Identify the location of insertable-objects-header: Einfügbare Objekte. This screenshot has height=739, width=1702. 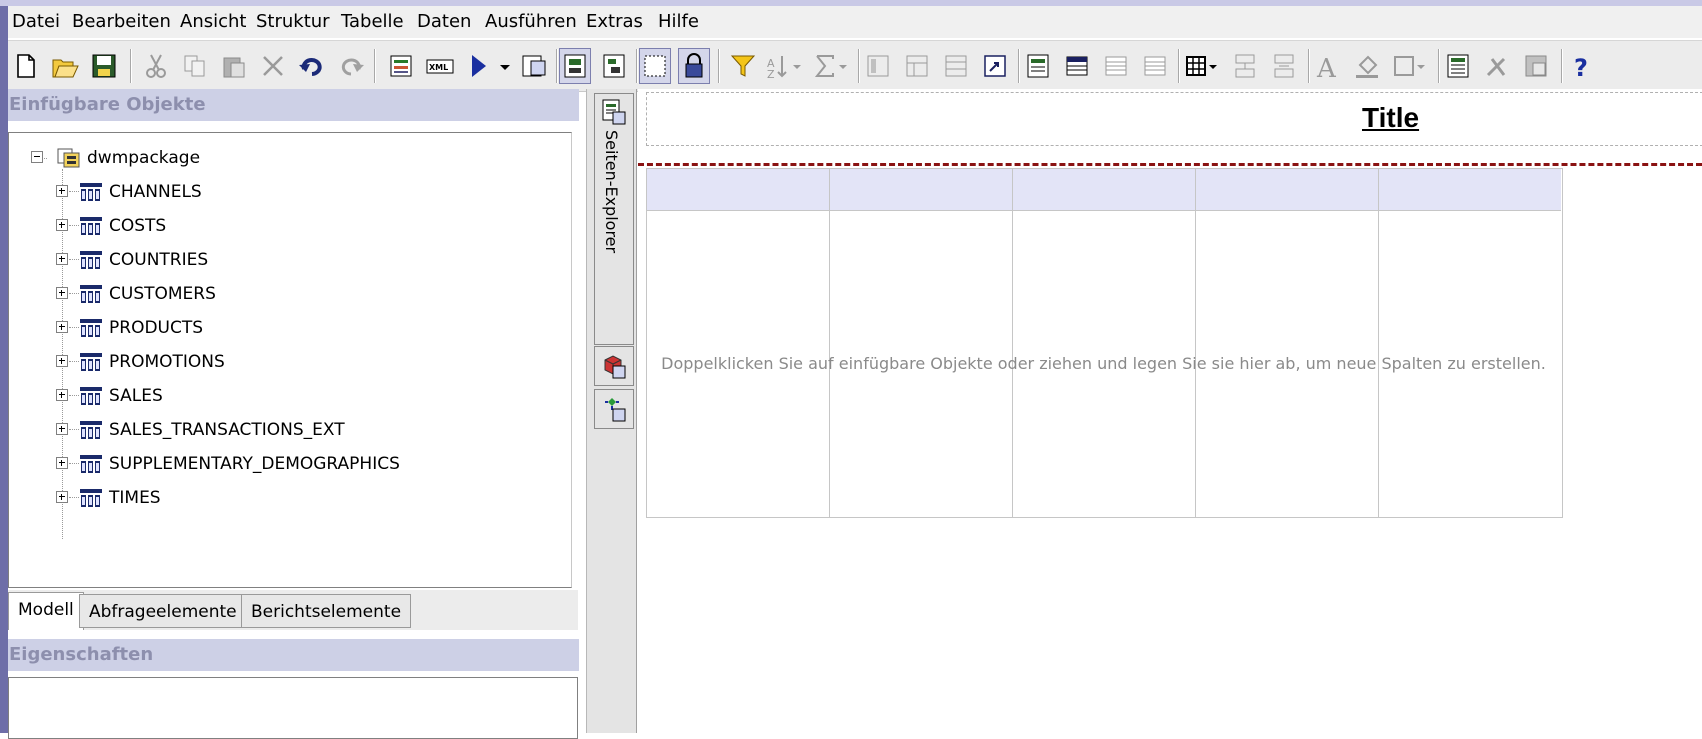
(293, 105).